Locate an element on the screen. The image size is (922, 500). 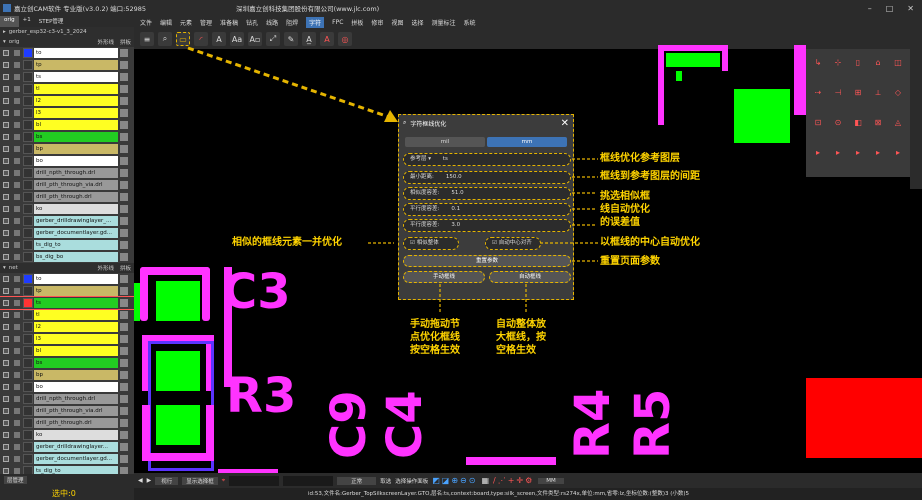
menu-item: 阻焊 is located at coordinates (292, 22).